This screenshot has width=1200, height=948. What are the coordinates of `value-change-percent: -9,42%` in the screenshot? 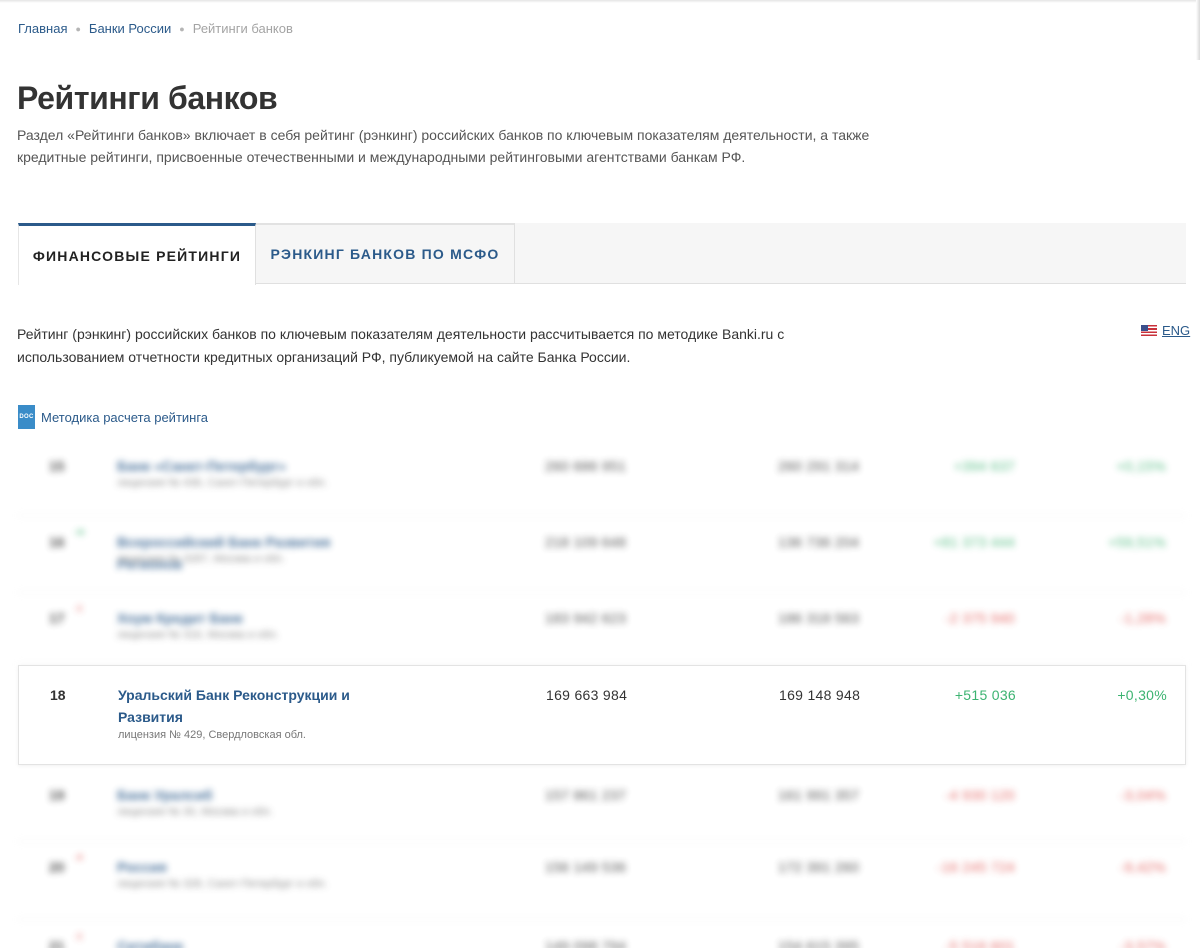 It's located at (1142, 867).